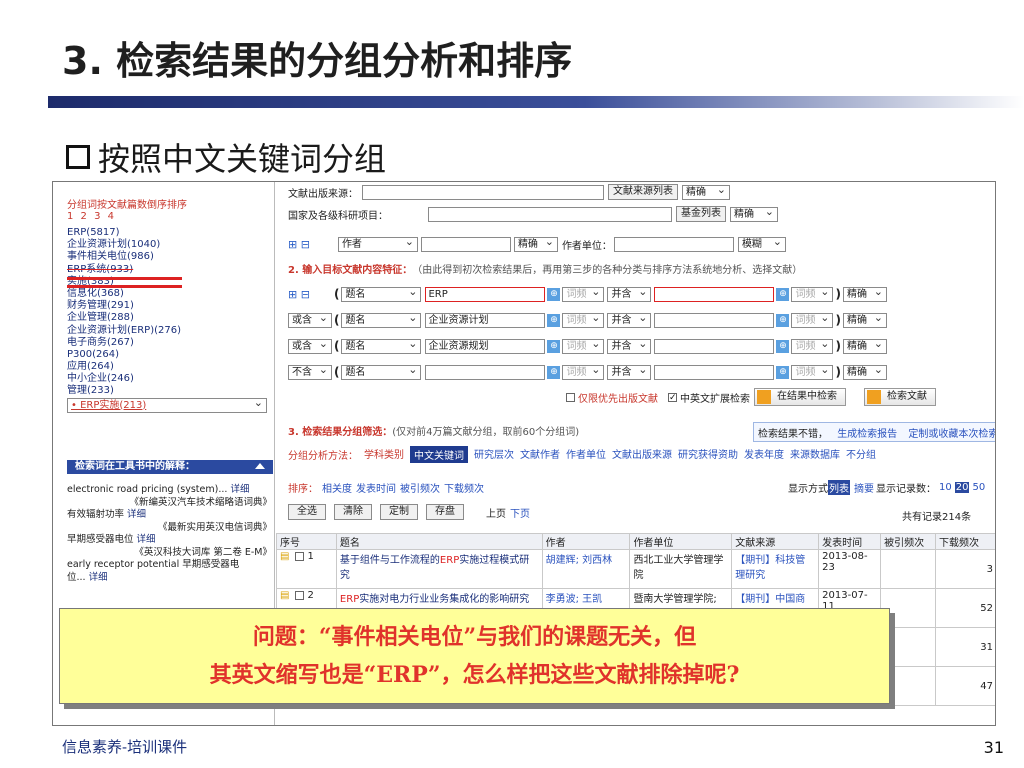 The height and width of the screenshot is (768, 1024). Describe the element at coordinates (945, 487) in the screenshot. I see `per-page-option: 10` at that location.